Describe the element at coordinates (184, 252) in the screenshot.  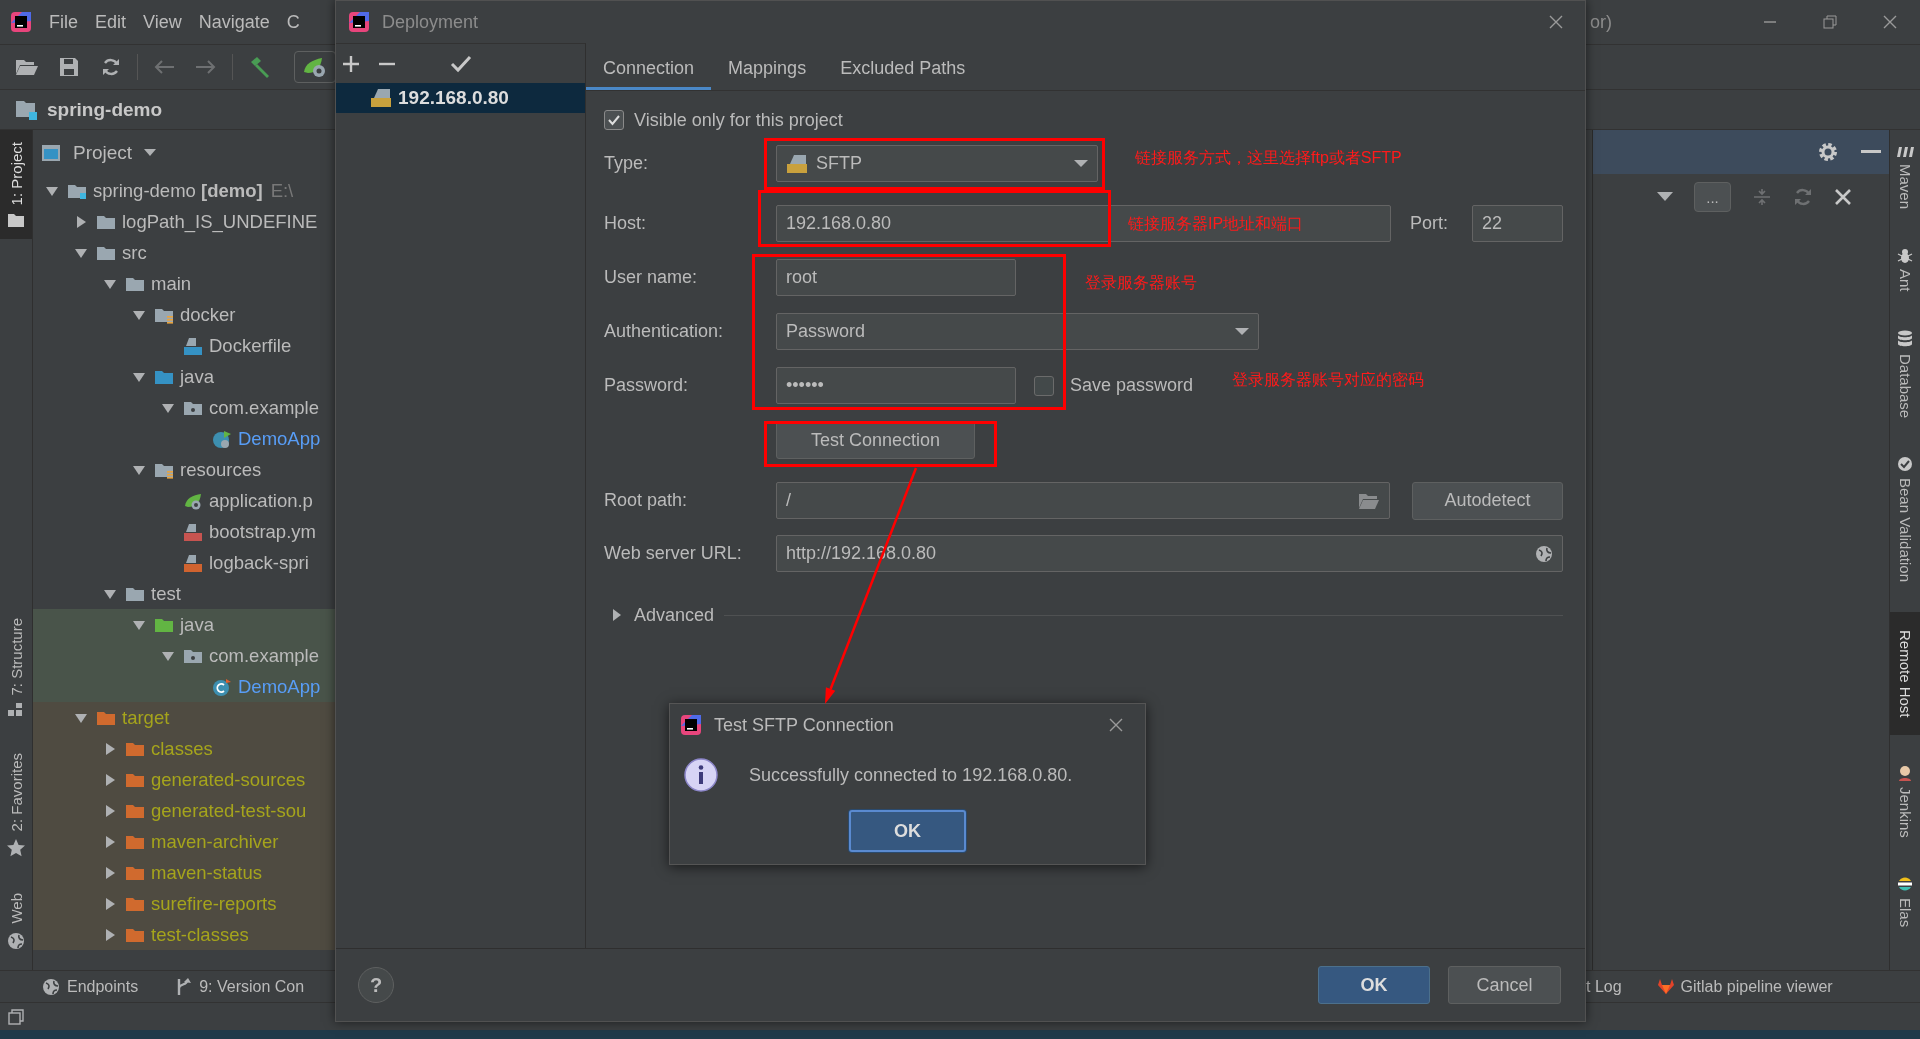
I see `tree-item: src` at that location.